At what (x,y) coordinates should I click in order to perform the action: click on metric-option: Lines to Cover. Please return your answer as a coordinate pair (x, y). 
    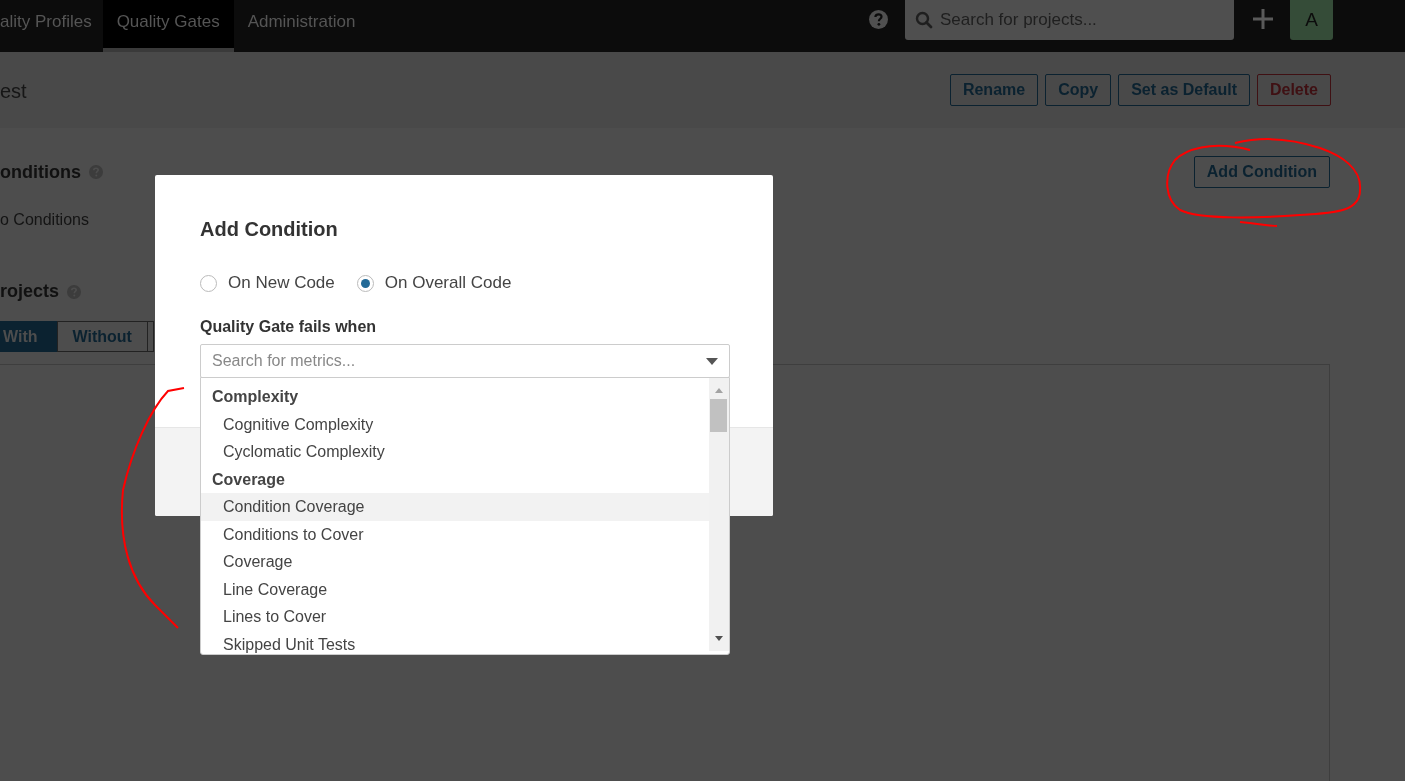
    Looking at the image, I should click on (455, 617).